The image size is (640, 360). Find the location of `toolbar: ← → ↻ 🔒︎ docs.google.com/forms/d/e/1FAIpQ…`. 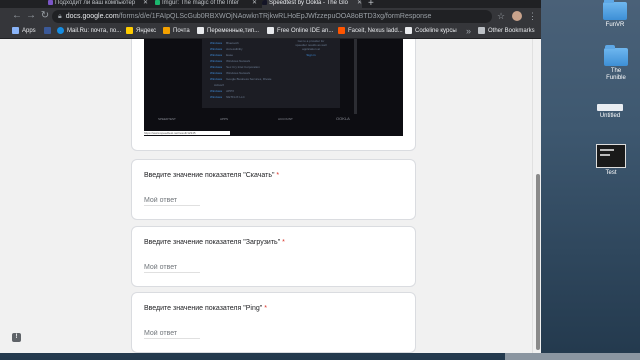

toolbar: ← → ↻ 🔒︎ docs.google.com/forms/d/e/1FAIpQ… is located at coordinates (270, 16).